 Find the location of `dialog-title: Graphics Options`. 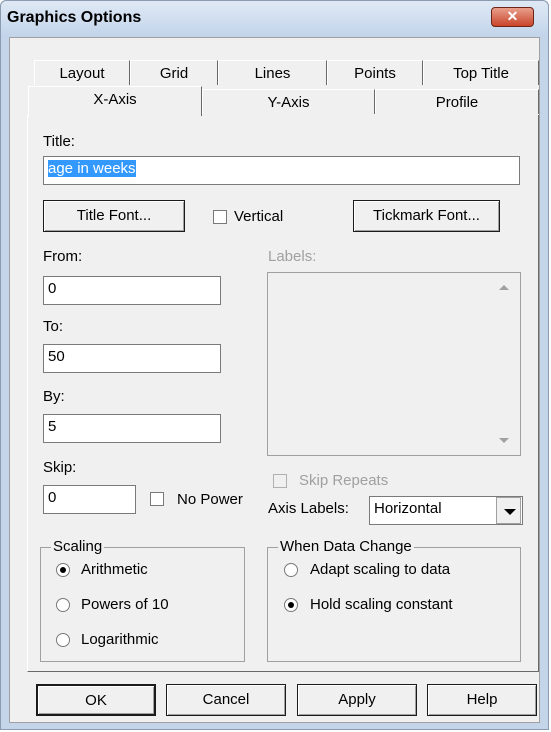

dialog-title: Graphics Options is located at coordinates (74, 17).